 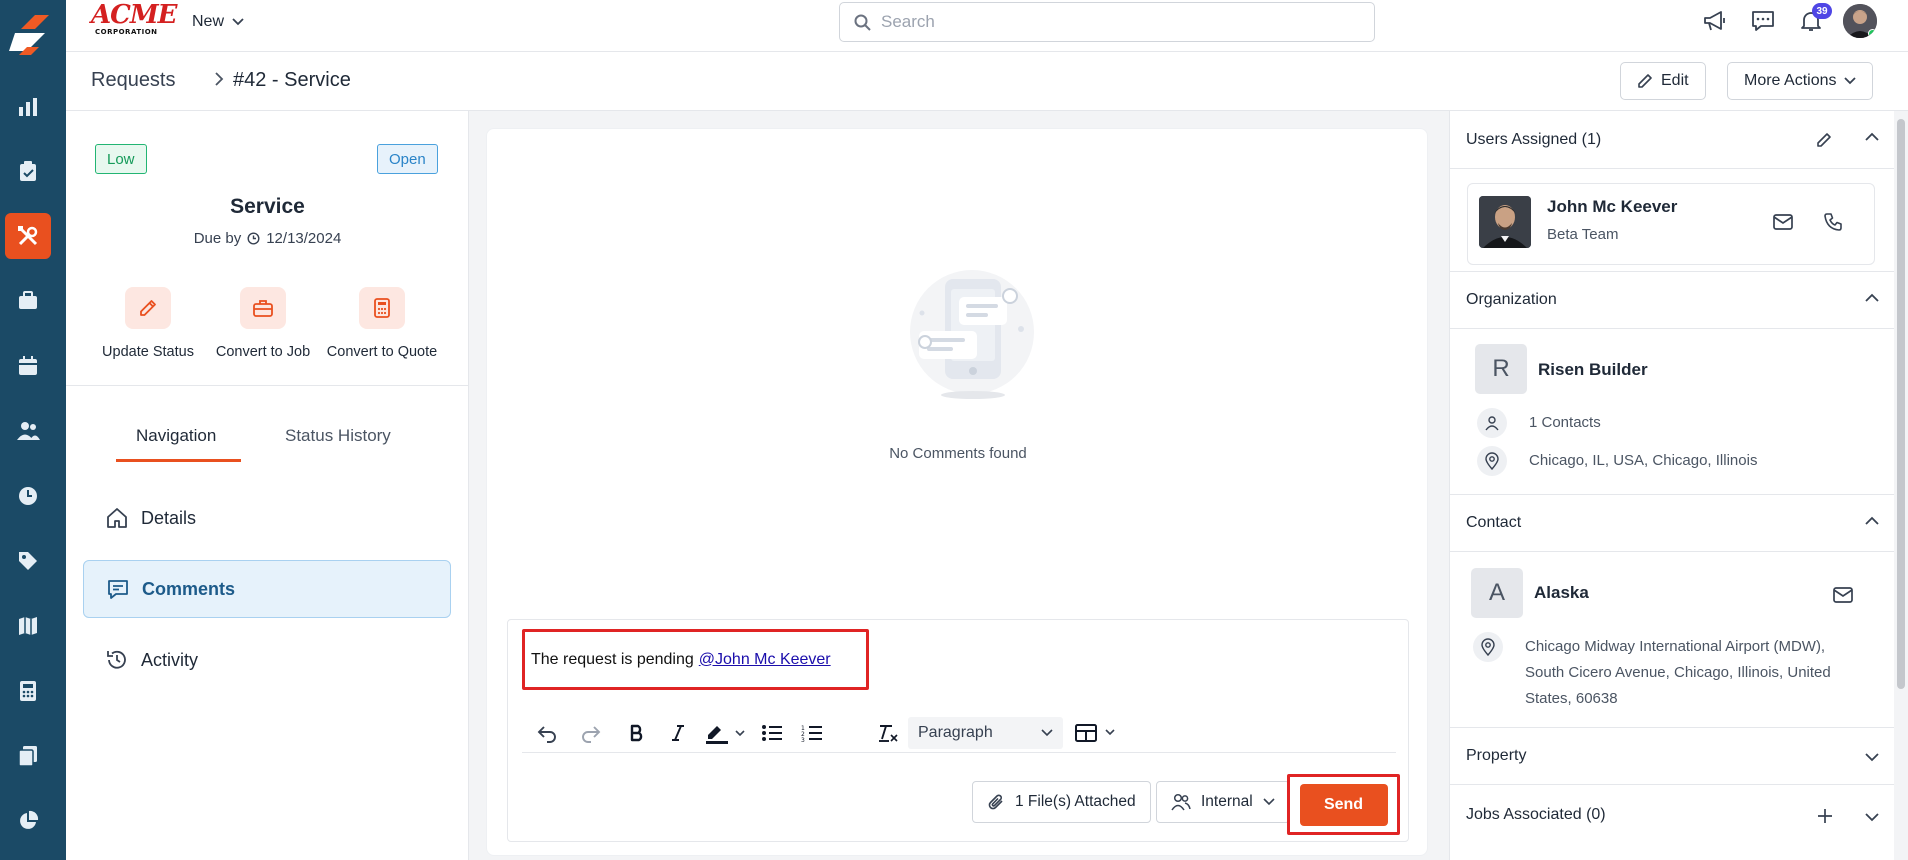 What do you see at coordinates (591, 733) in the screenshot?
I see `redo-icon` at bounding box center [591, 733].